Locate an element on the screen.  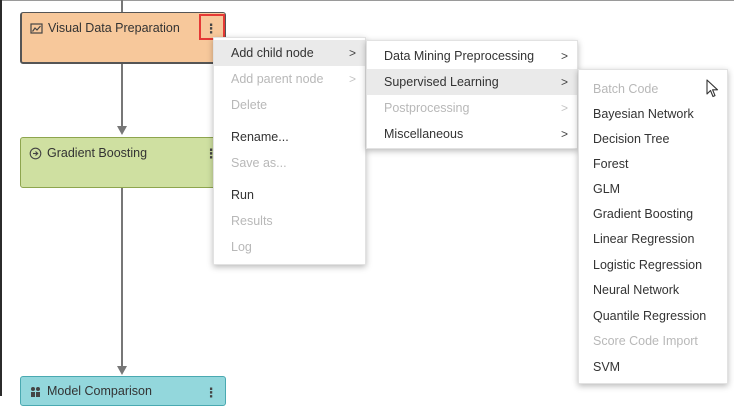
menu-item-label: Add parent node is located at coordinates (277, 79).